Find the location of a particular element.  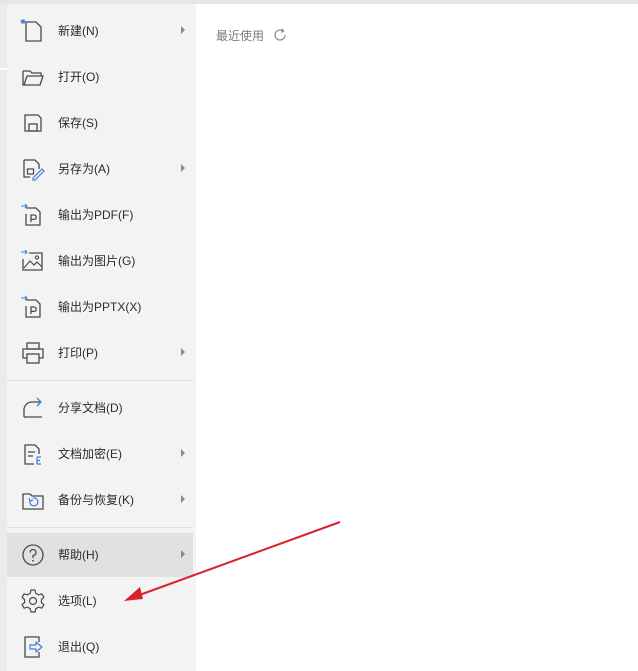

menu-item-label: 新建(N) is located at coordinates (78, 31).